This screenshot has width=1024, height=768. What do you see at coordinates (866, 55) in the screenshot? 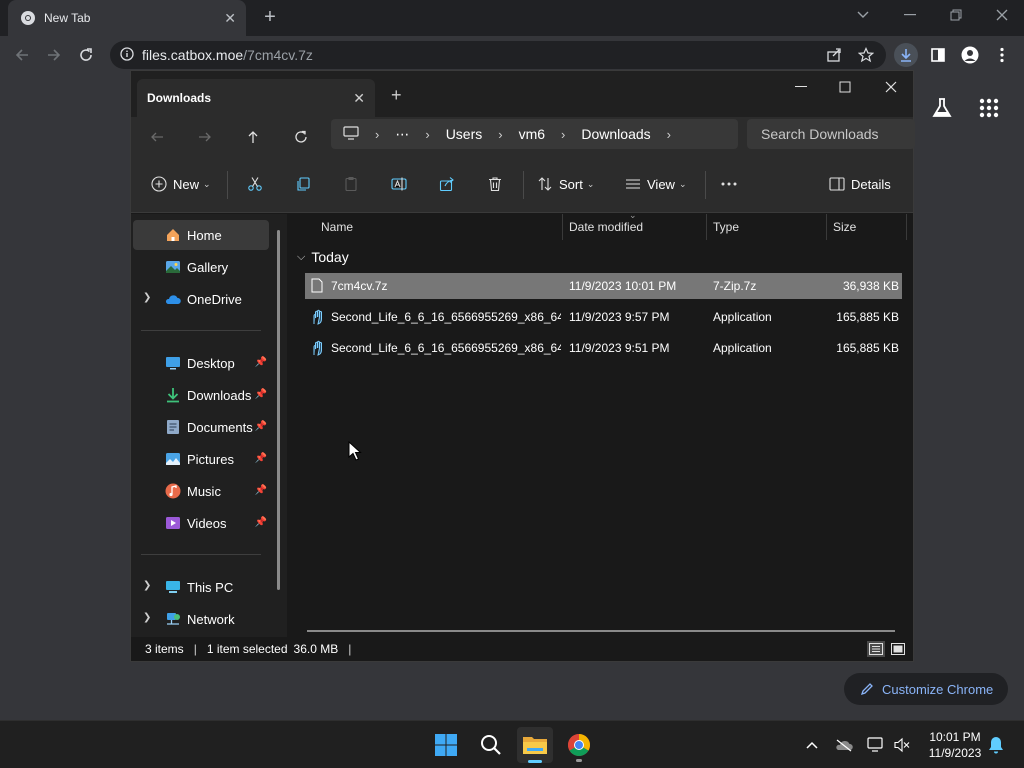
I see `bookmark-star-icon` at bounding box center [866, 55].